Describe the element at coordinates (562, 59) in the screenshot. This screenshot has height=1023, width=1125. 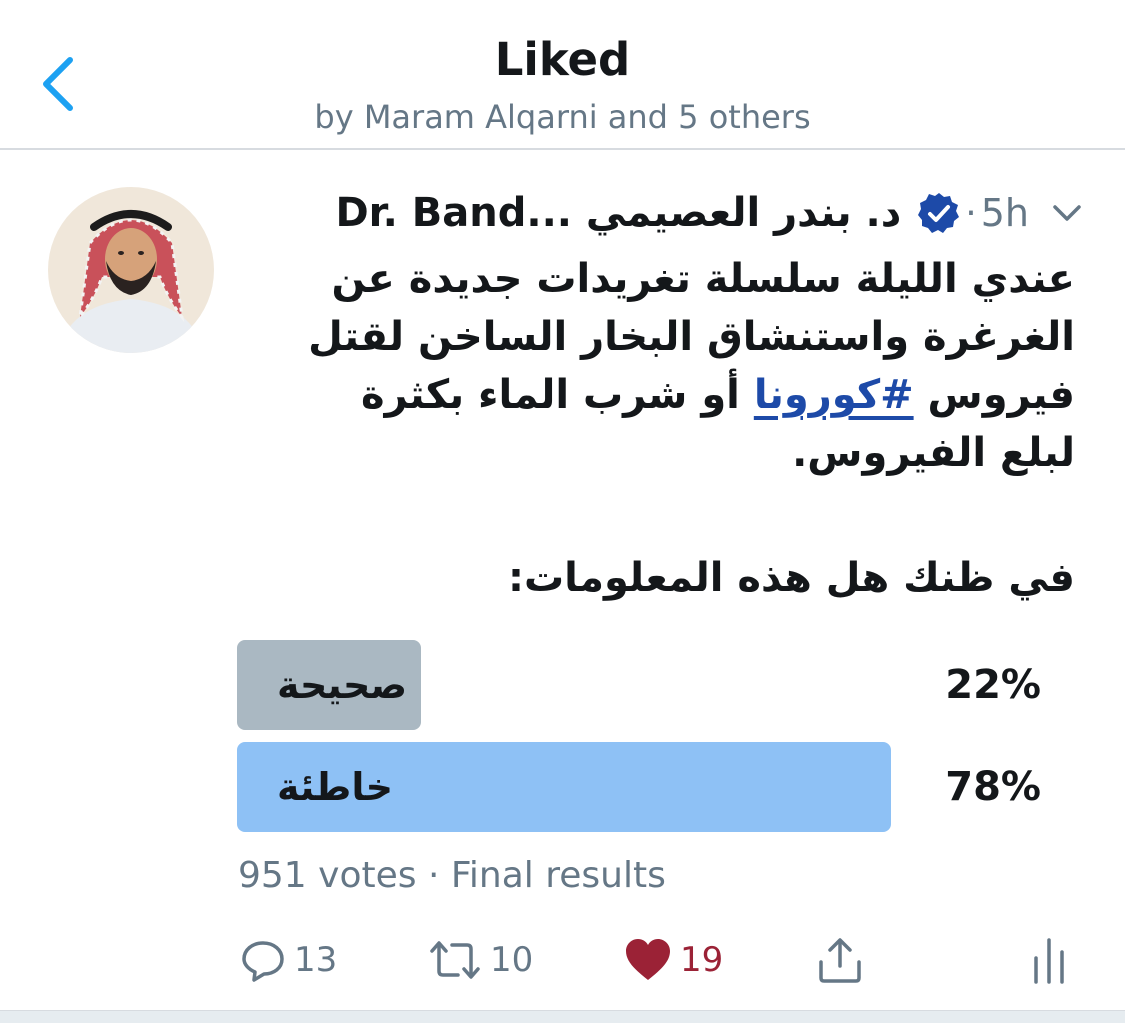
I see `page-title: Liked` at that location.